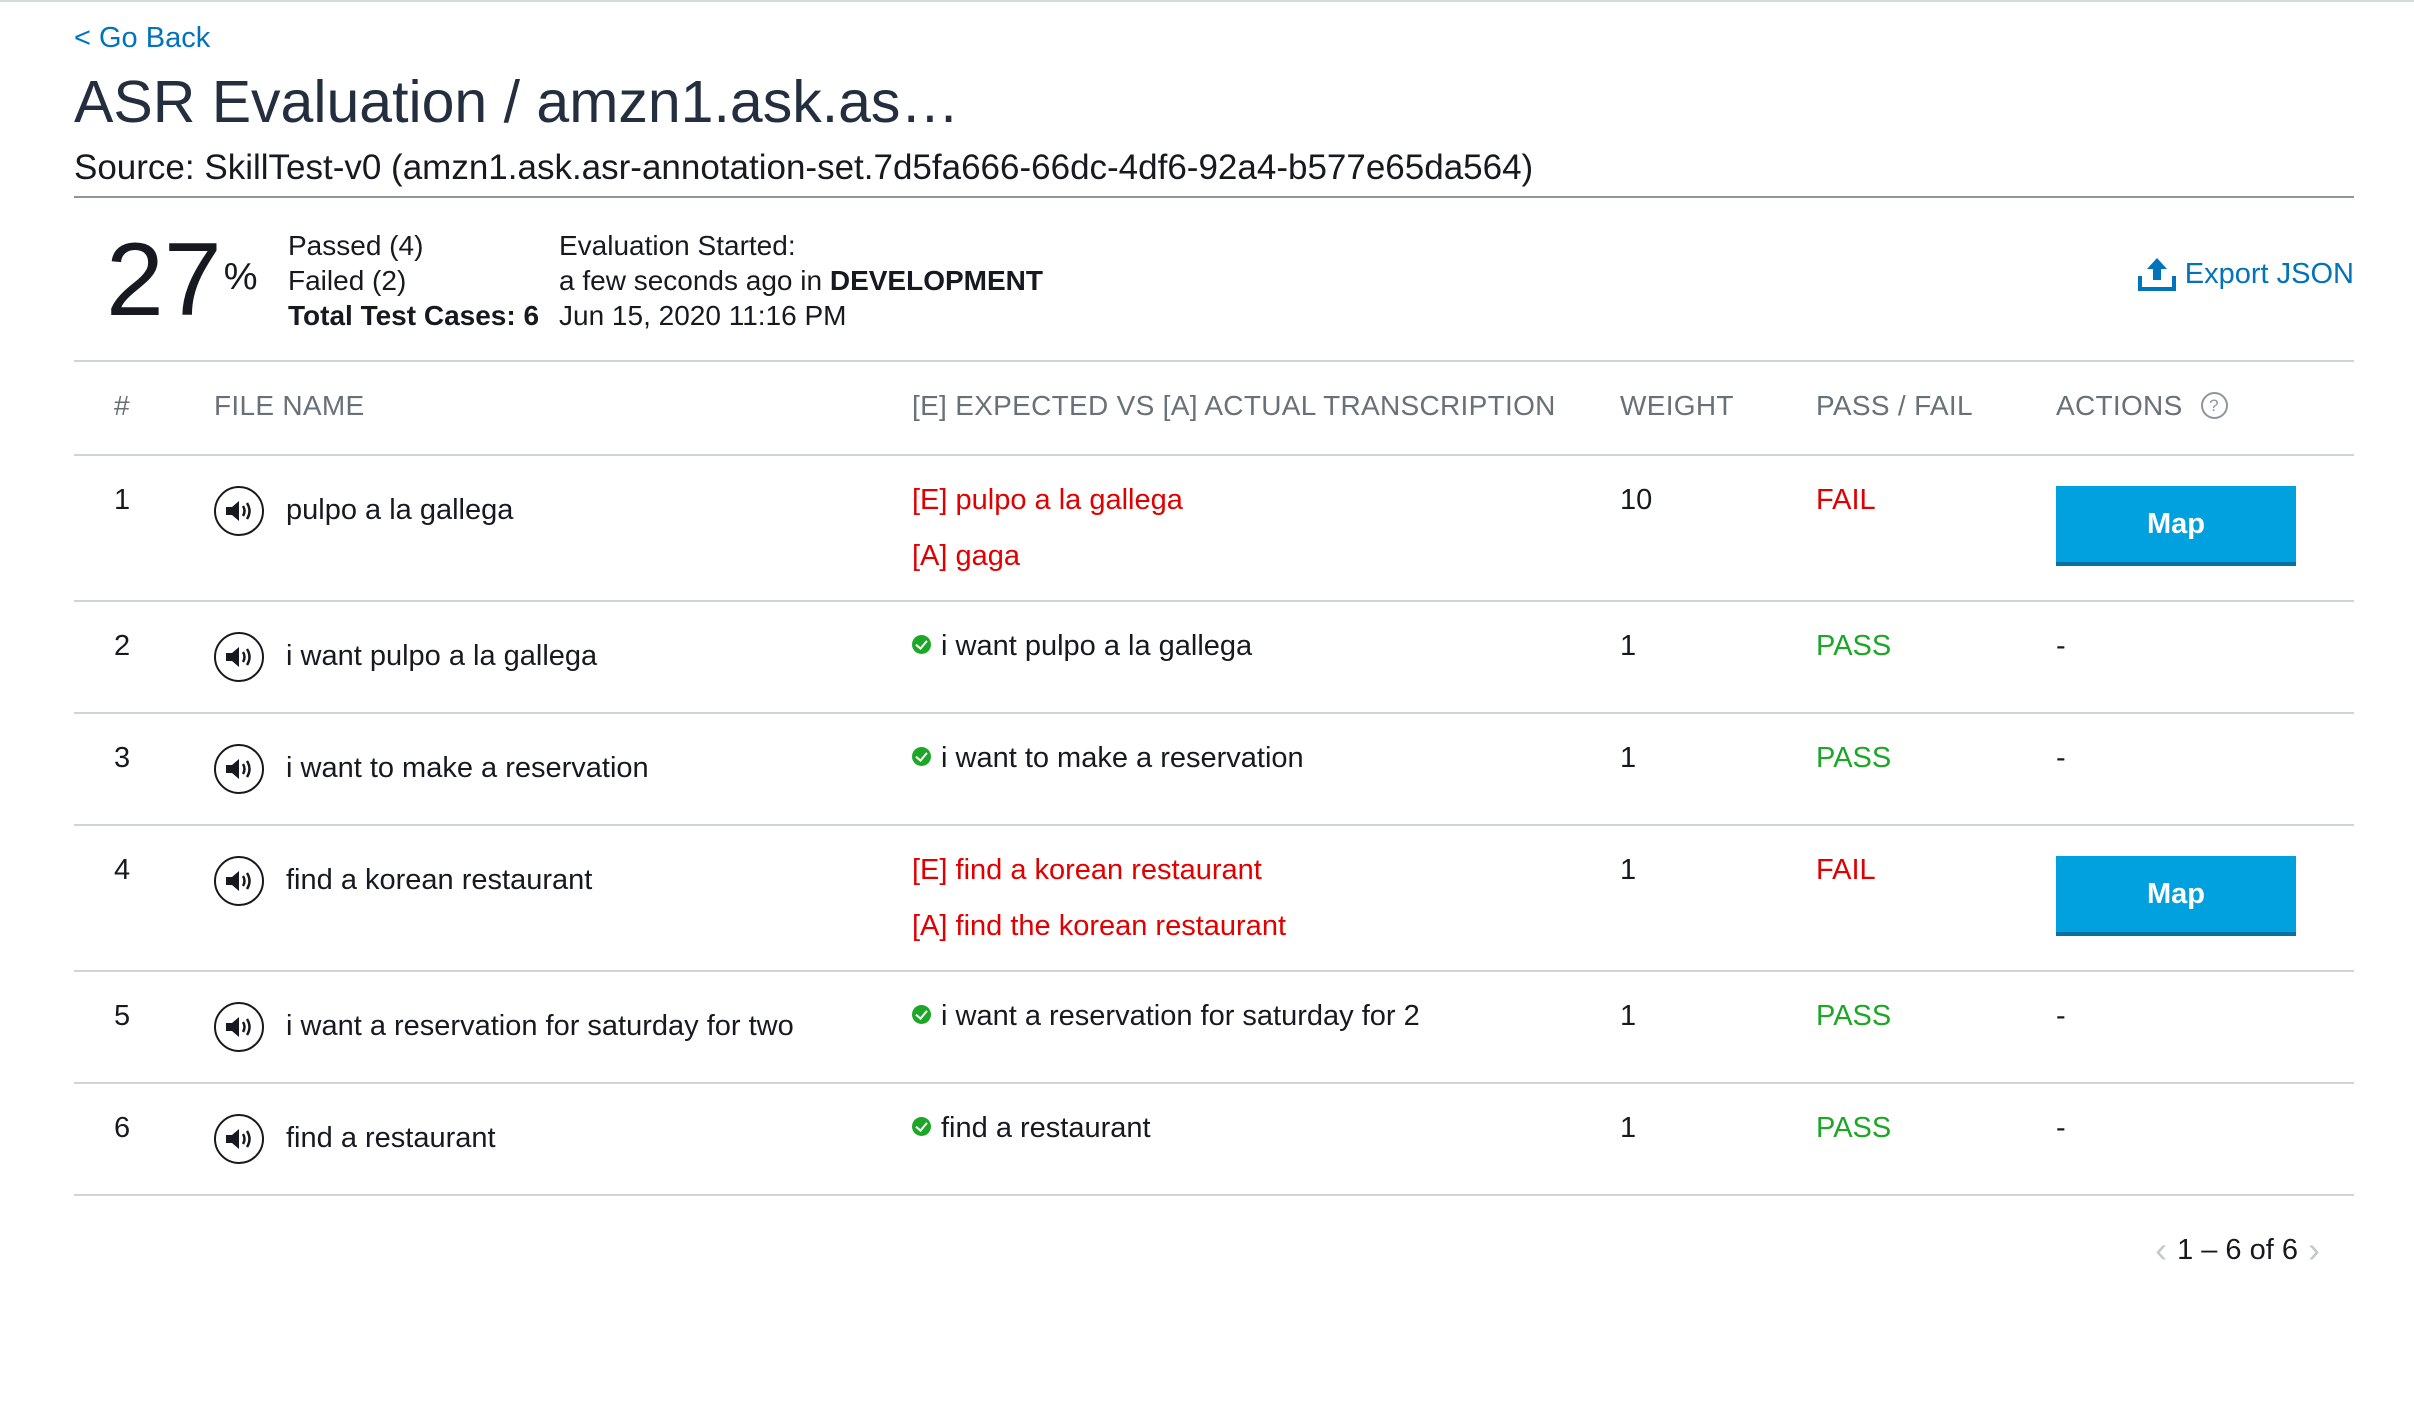 This screenshot has height=1410, width=2414. What do you see at coordinates (2161, 1250) in the screenshot?
I see `chevron-left-icon: ‹` at bounding box center [2161, 1250].